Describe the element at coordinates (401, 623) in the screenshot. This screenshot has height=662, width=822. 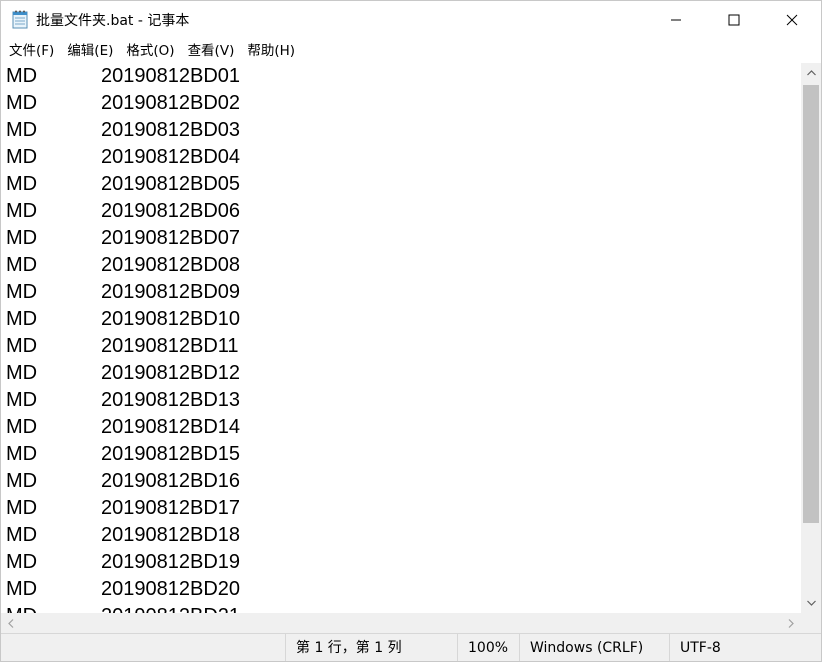
I see `horizontal-scrollbar` at that location.